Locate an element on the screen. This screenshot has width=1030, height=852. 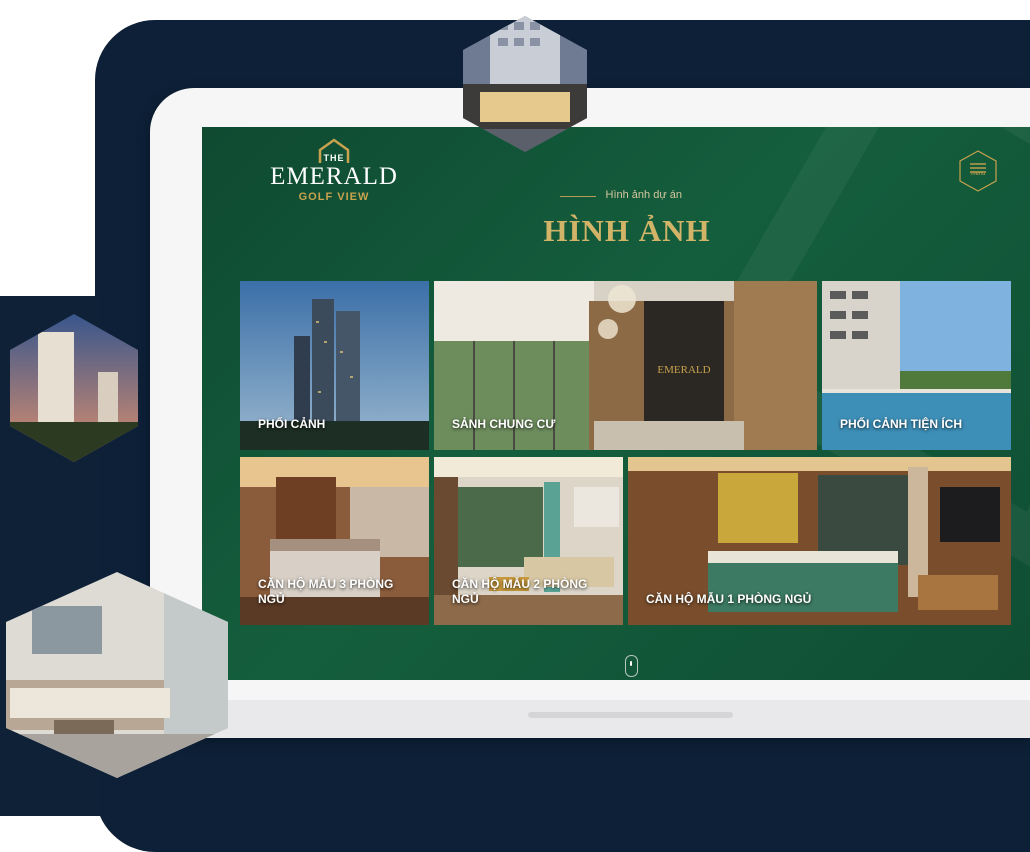
section-subtitle: Hình ảnh dự án is located at coordinates (643, 195).